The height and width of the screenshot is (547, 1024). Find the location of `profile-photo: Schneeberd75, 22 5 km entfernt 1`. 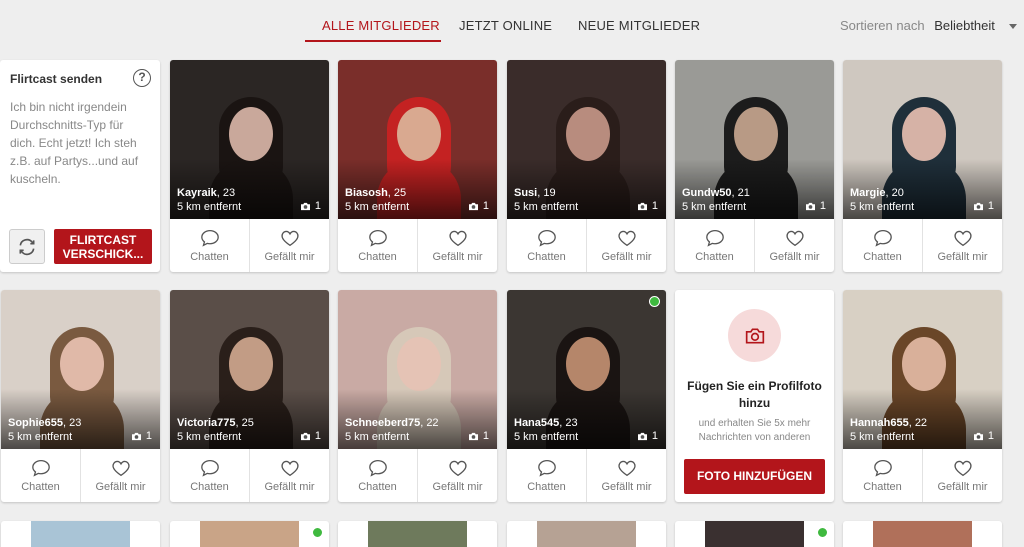

profile-photo: Schneeberd75, 22 5 km entfernt 1 is located at coordinates (417, 369).